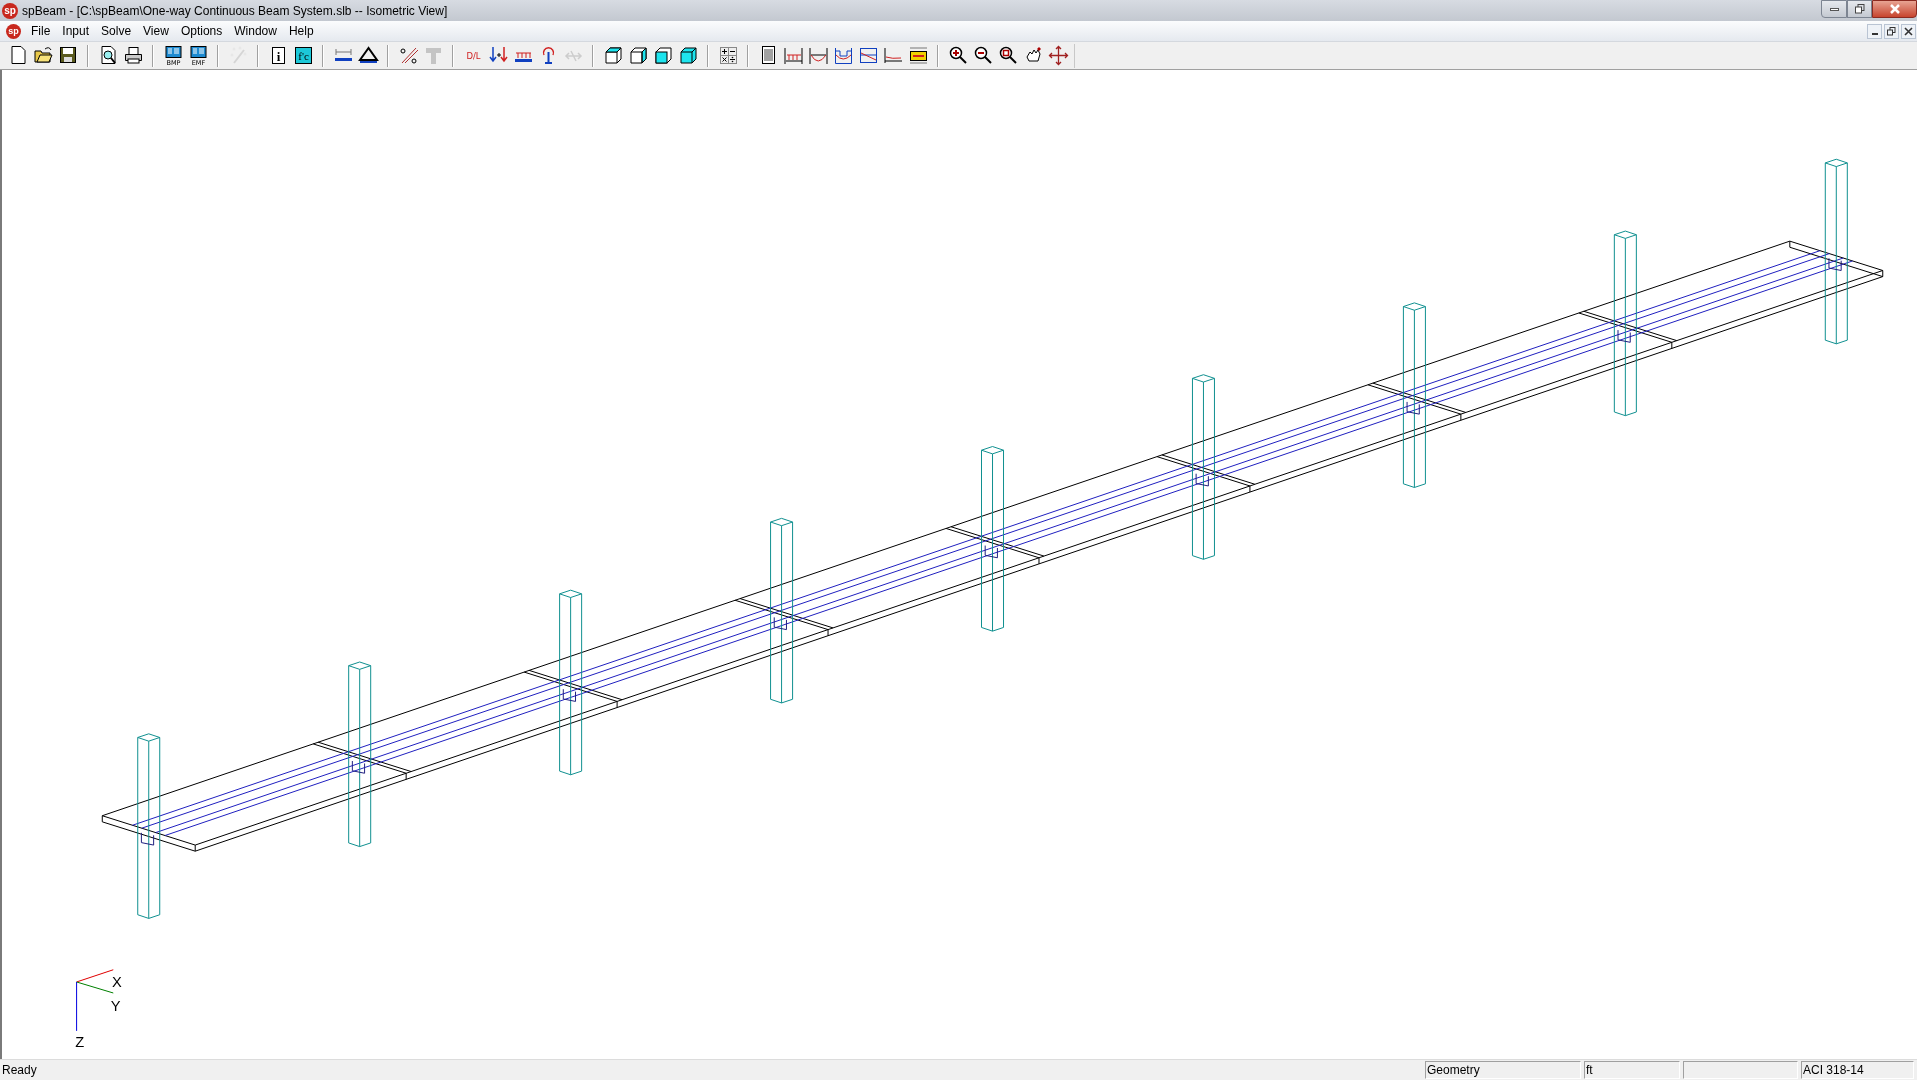 This screenshot has height=1080, width=1917. I want to click on toolbar-button, so click(1058, 55).